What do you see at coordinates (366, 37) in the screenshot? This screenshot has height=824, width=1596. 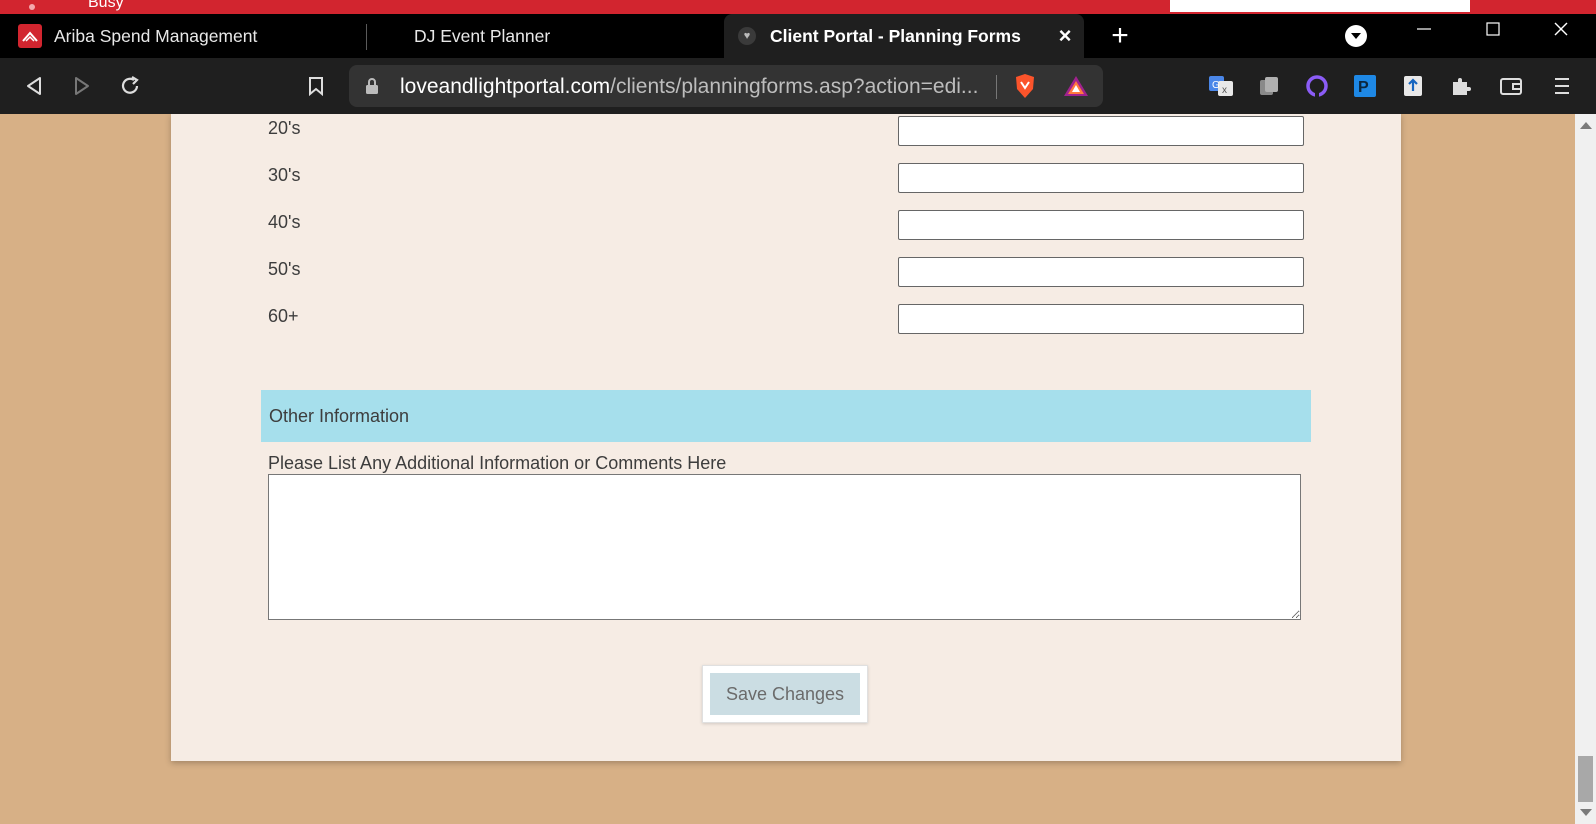 I see `tab-divider` at bounding box center [366, 37].